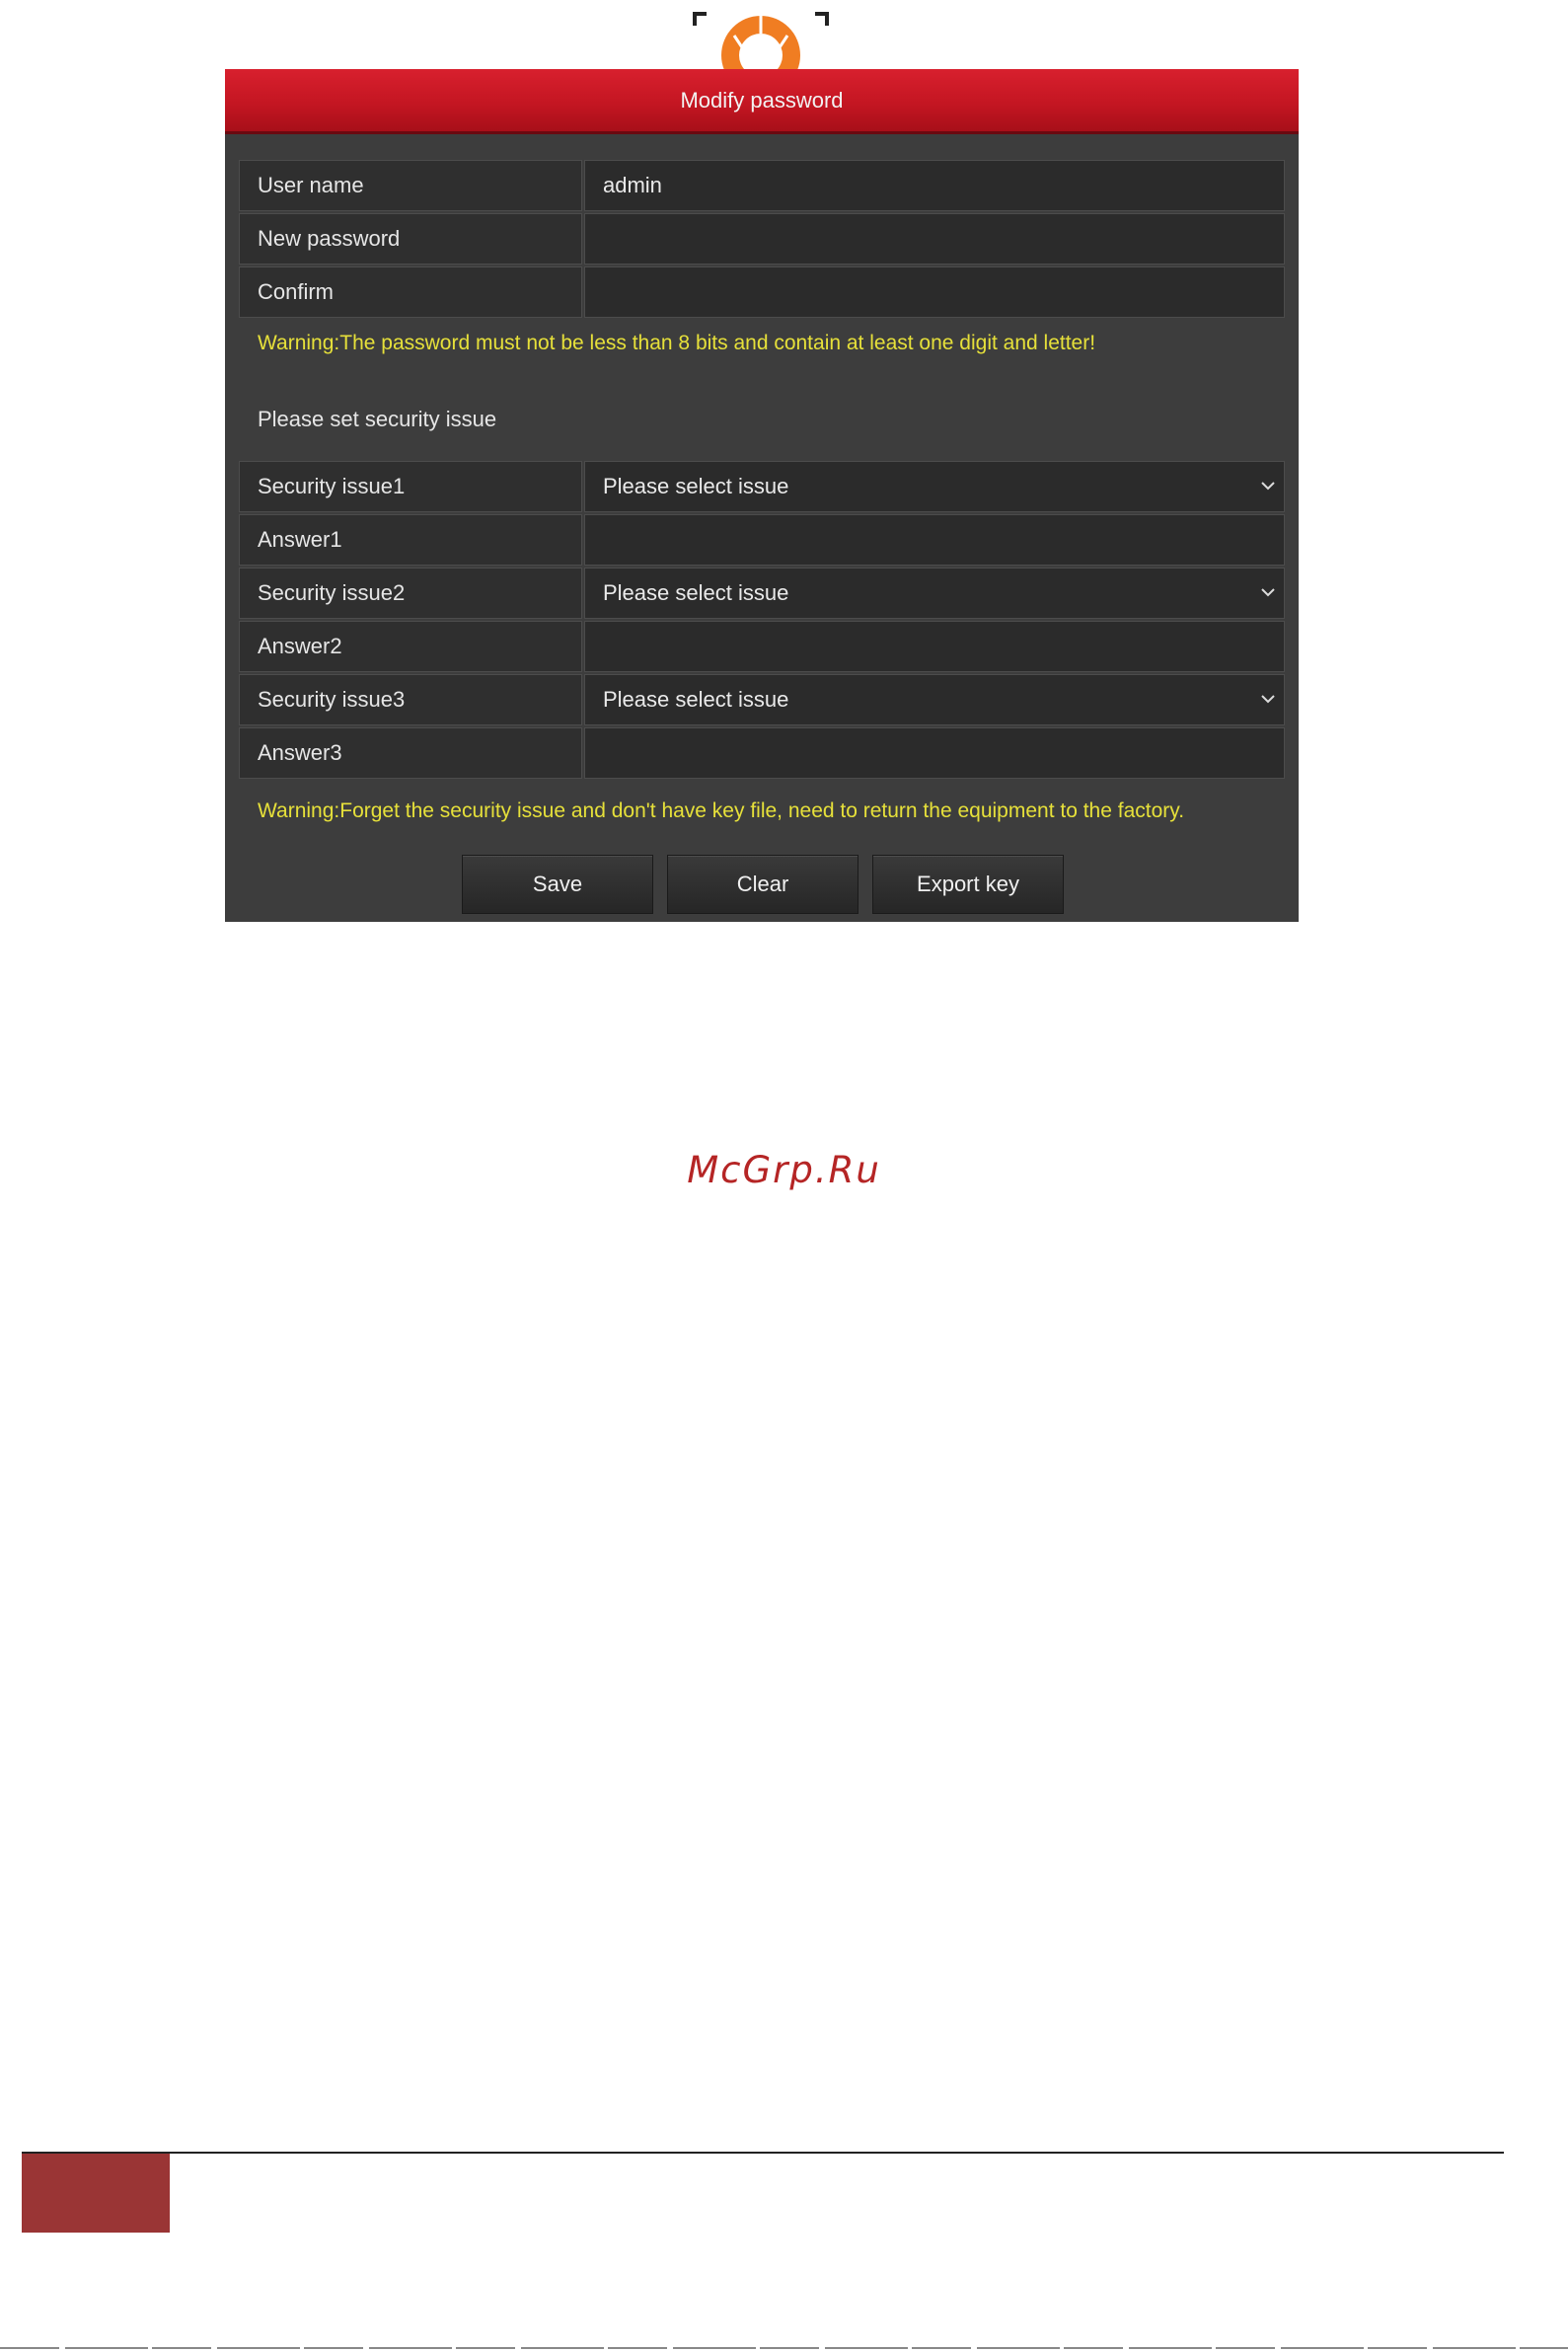  What do you see at coordinates (784, 2348) in the screenshot?
I see `bottom-dashed-line` at bounding box center [784, 2348].